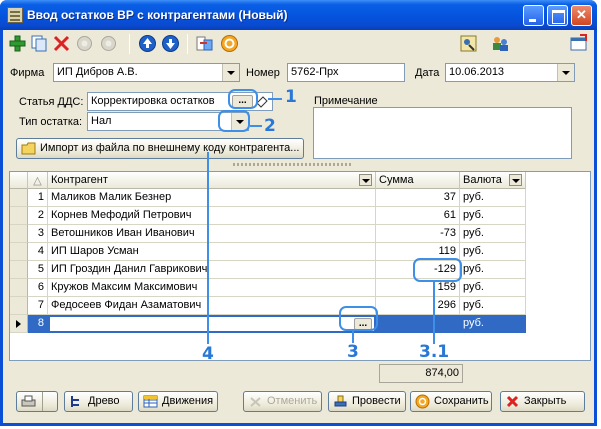 Image resolution: width=601 pixels, height=429 pixels. What do you see at coordinates (230, 72) in the screenshot?
I see `firma-dropdown-icon` at bounding box center [230, 72].